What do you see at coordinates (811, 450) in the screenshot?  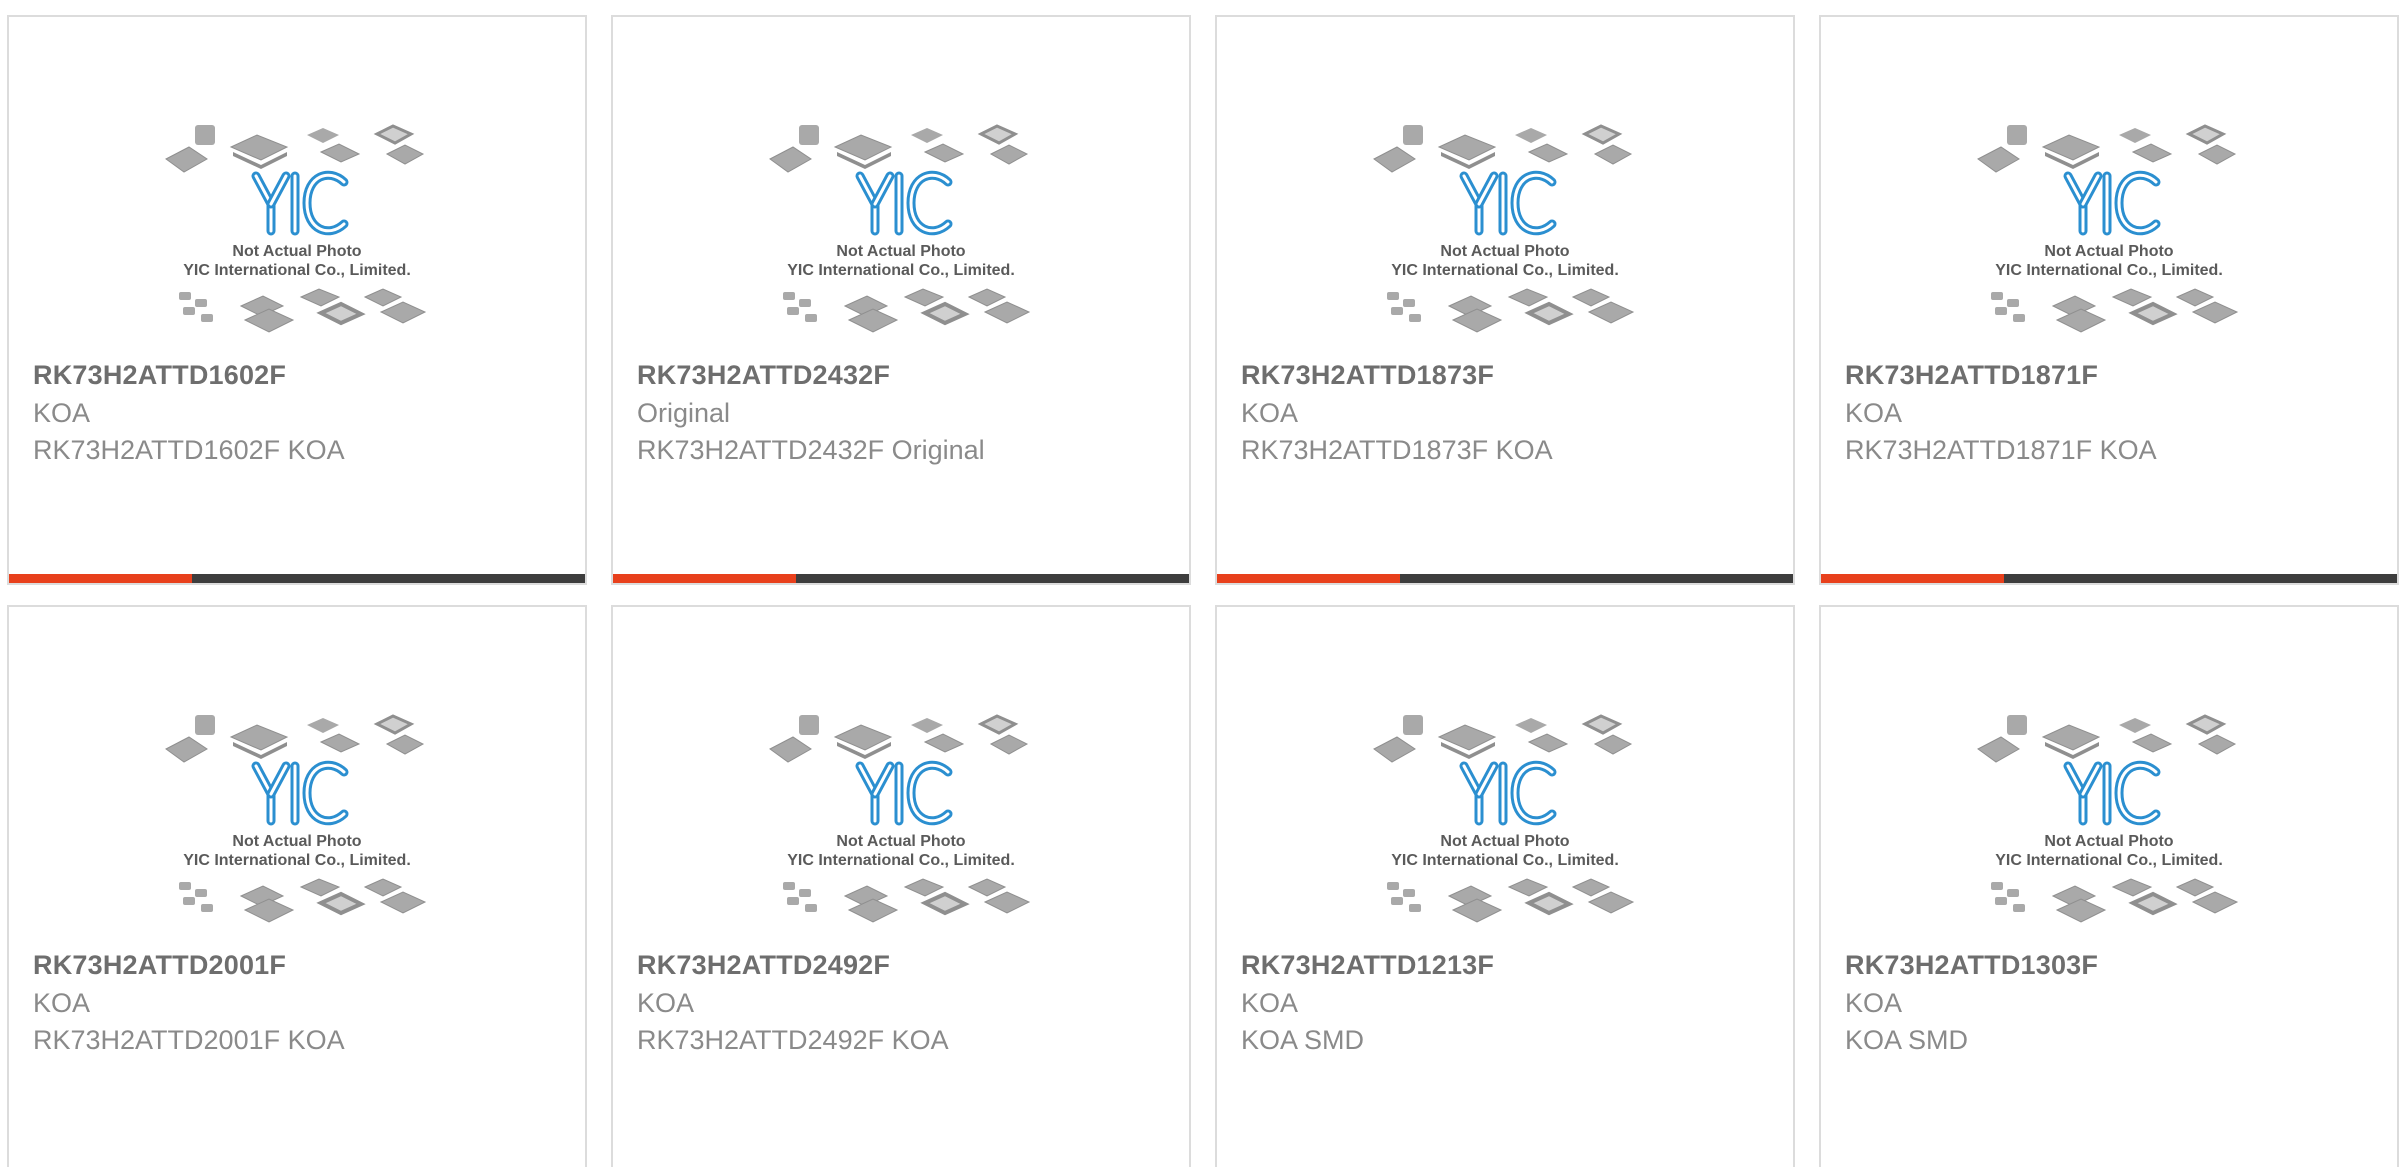 I see `product-description: RK73H2ATTD2432F Original` at bounding box center [811, 450].